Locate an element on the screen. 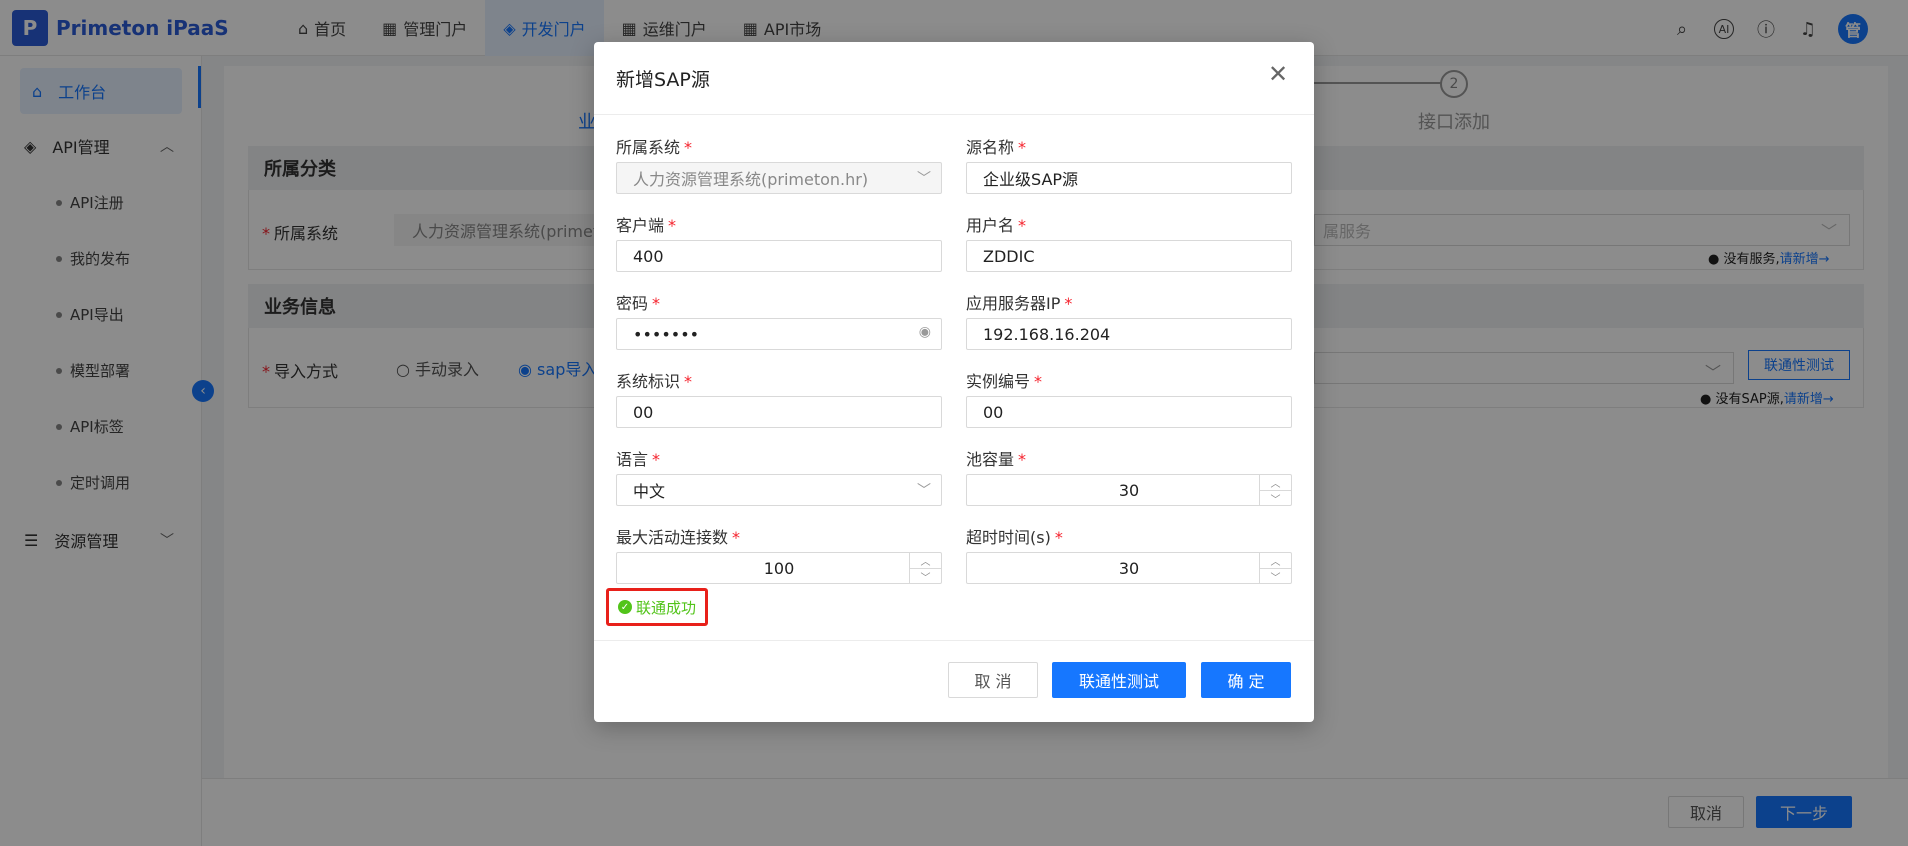 The image size is (1908, 846). label-password: 密码 * is located at coordinates (638, 303).